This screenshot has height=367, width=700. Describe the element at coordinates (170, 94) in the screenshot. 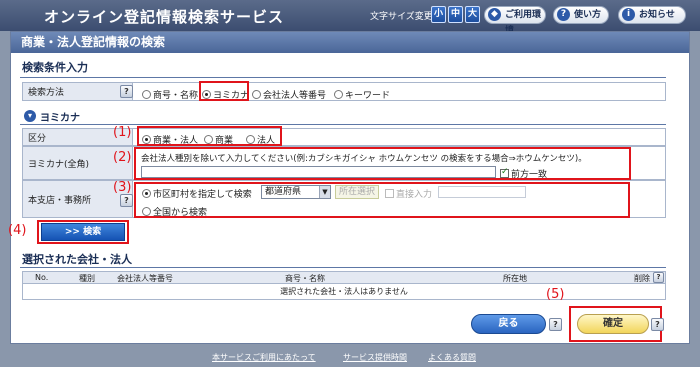

I see `method-option-name: 商号・名称` at that location.